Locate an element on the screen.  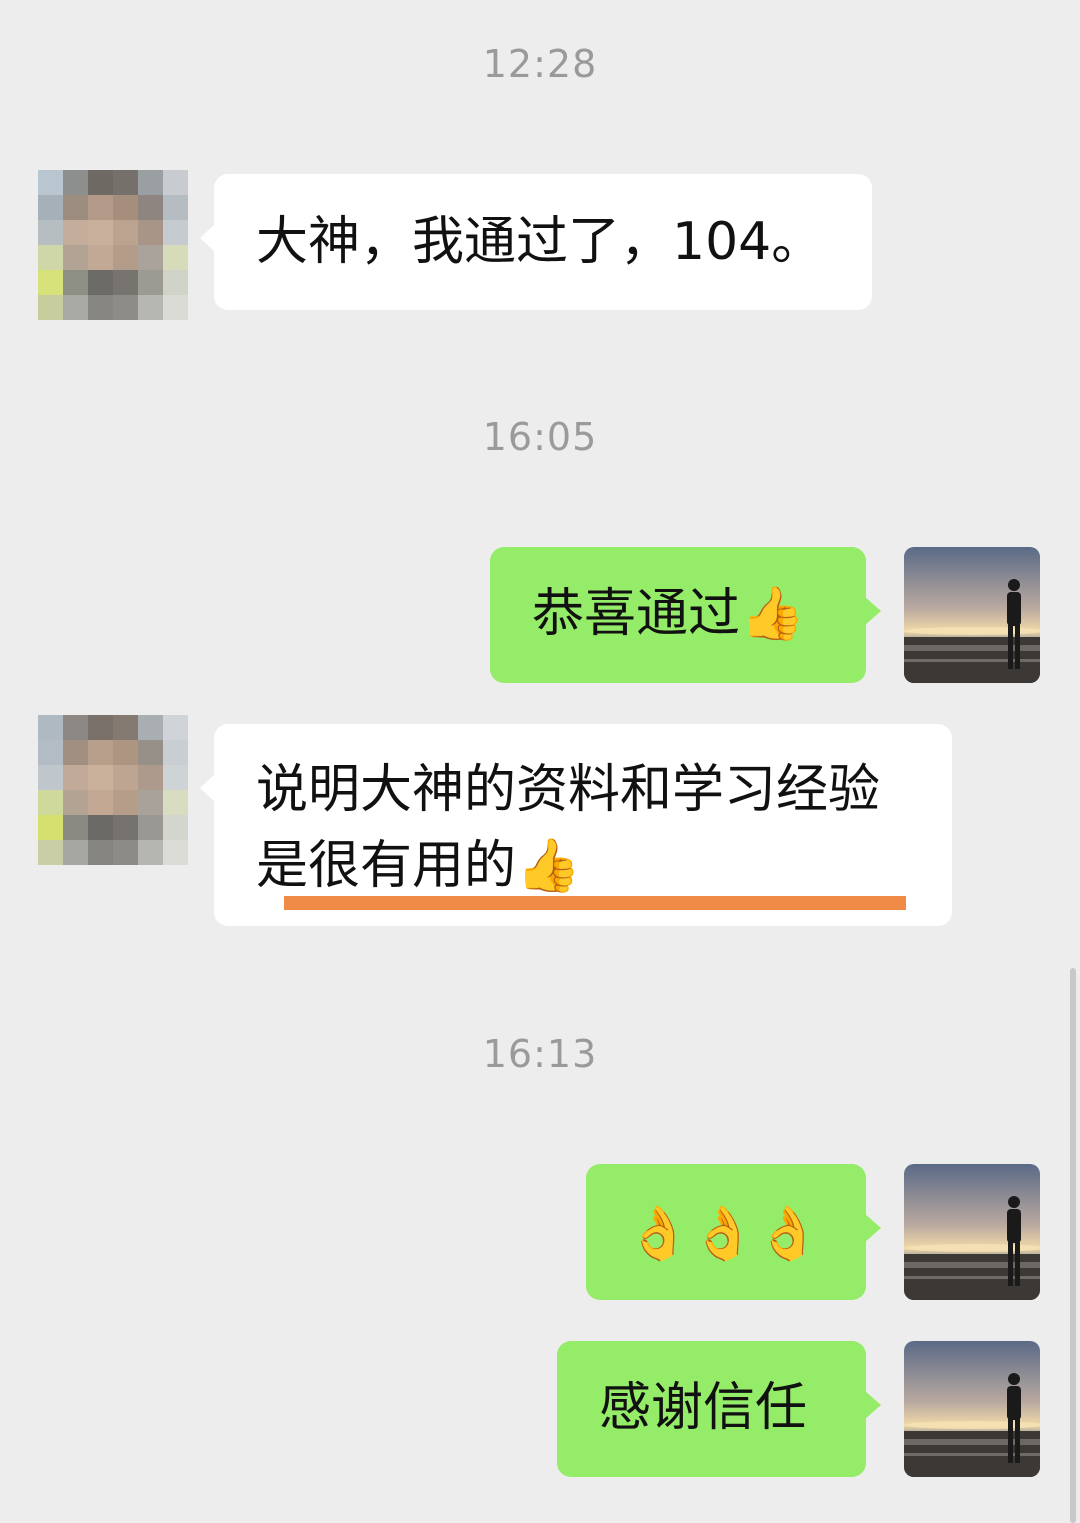
timestamp: 12:28 is located at coordinates (540, 64).